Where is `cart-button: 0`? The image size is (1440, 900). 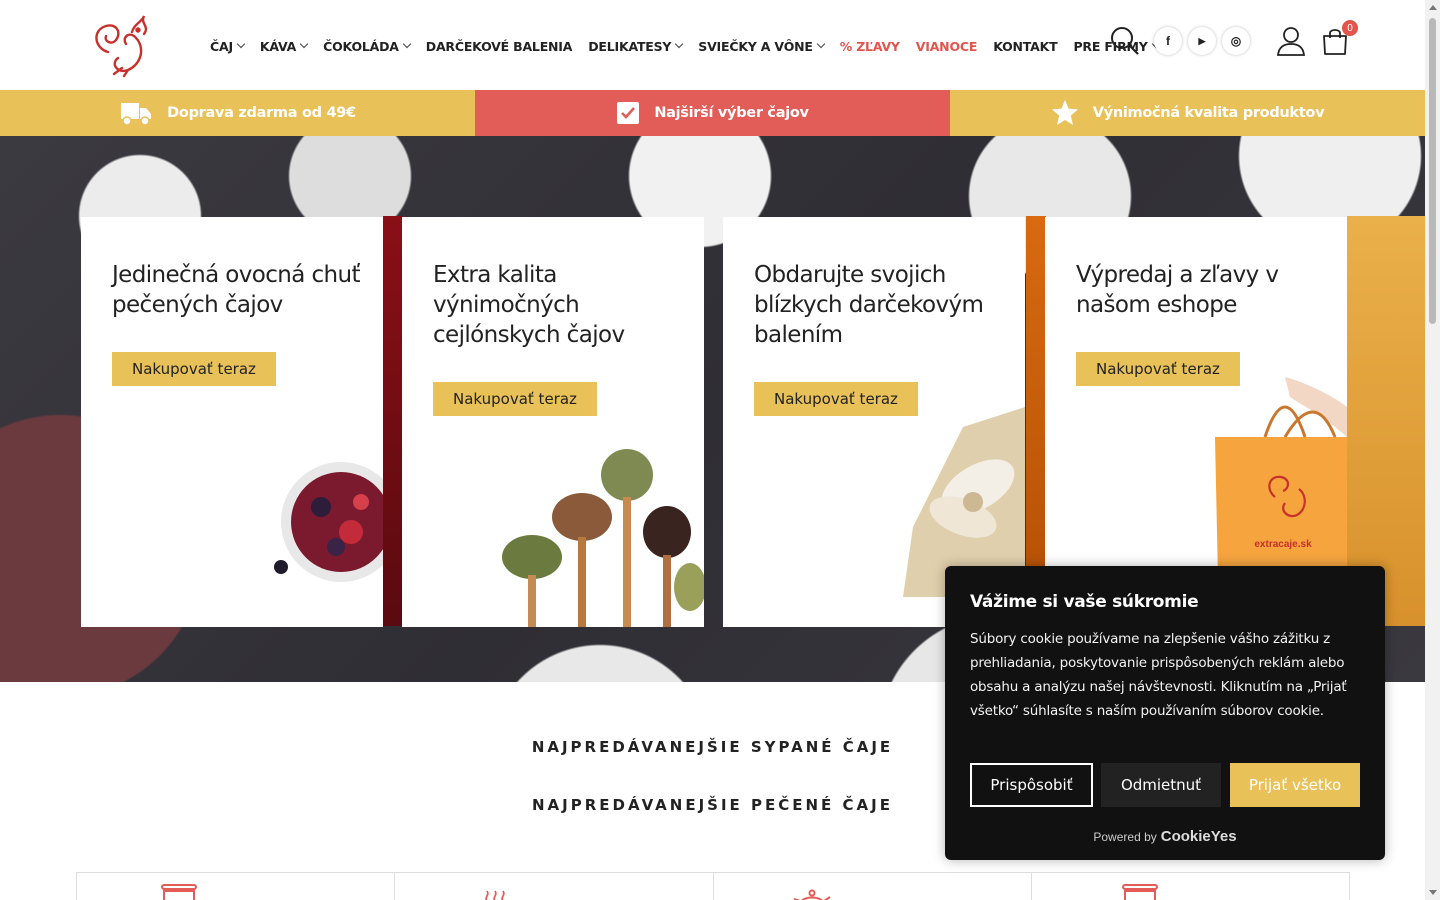 cart-button: 0 is located at coordinates (1339, 38).